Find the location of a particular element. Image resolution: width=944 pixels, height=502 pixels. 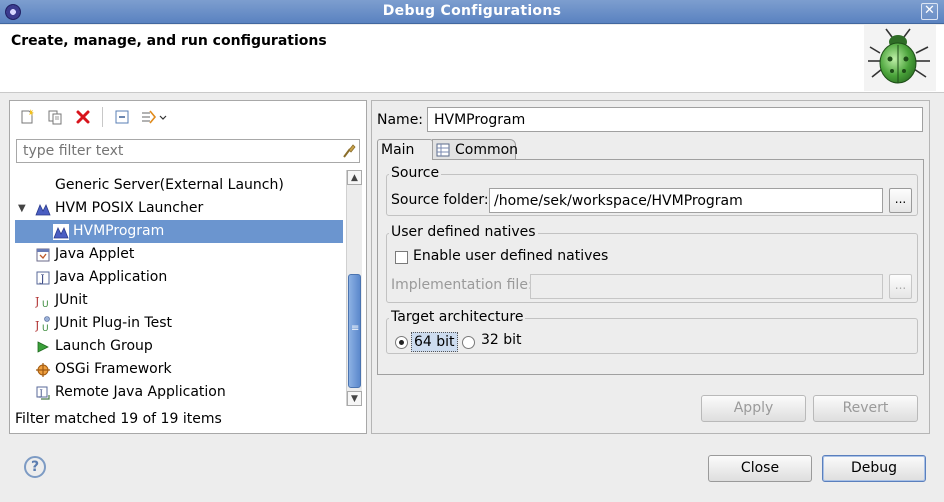

arch-32bit-label: 32 bit is located at coordinates (501, 340).